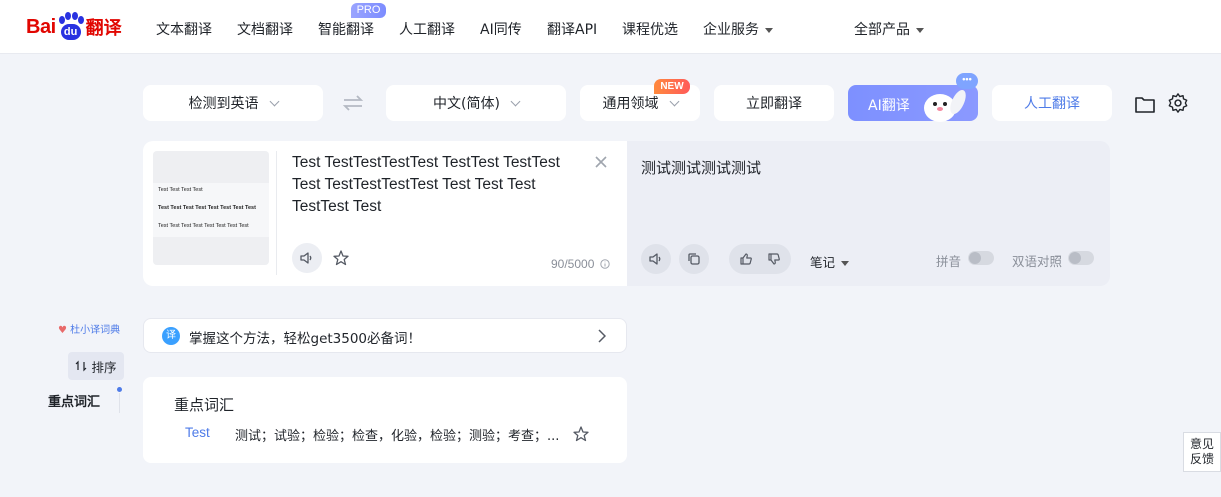 The width and height of the screenshot is (1221, 497). I want to click on bilingual-label: 双语对照, so click(1037, 261).